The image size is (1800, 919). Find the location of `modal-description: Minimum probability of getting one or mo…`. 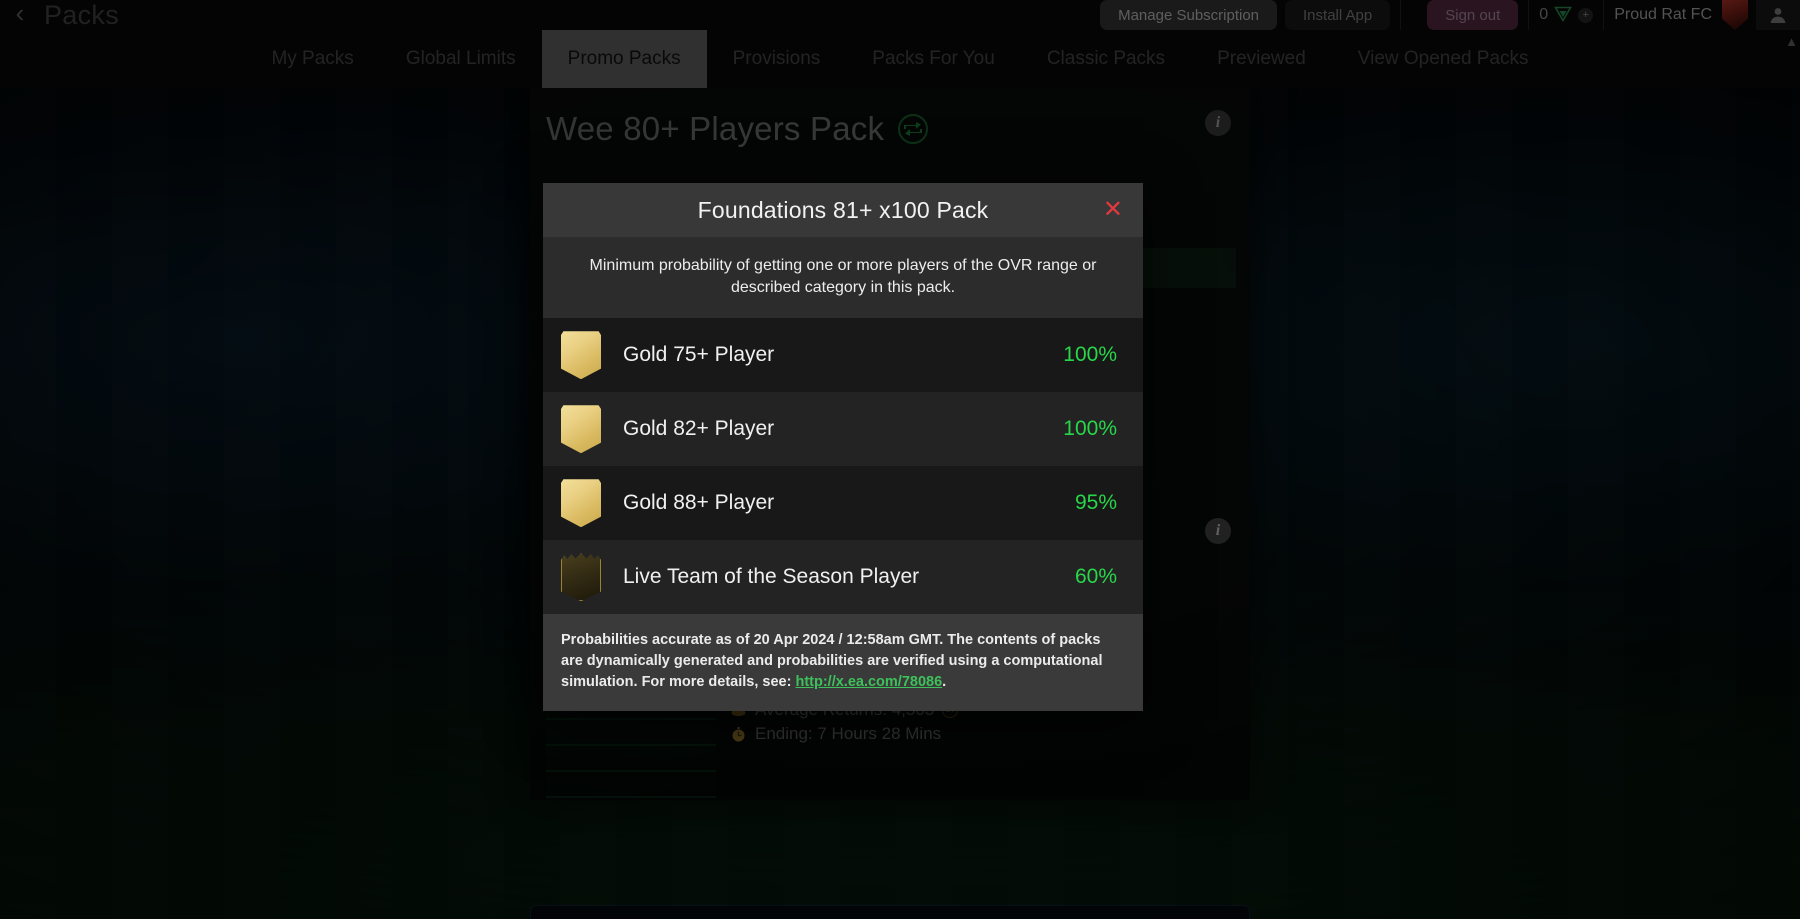

modal-description: Minimum probability of getting one or mo… is located at coordinates (843, 278).